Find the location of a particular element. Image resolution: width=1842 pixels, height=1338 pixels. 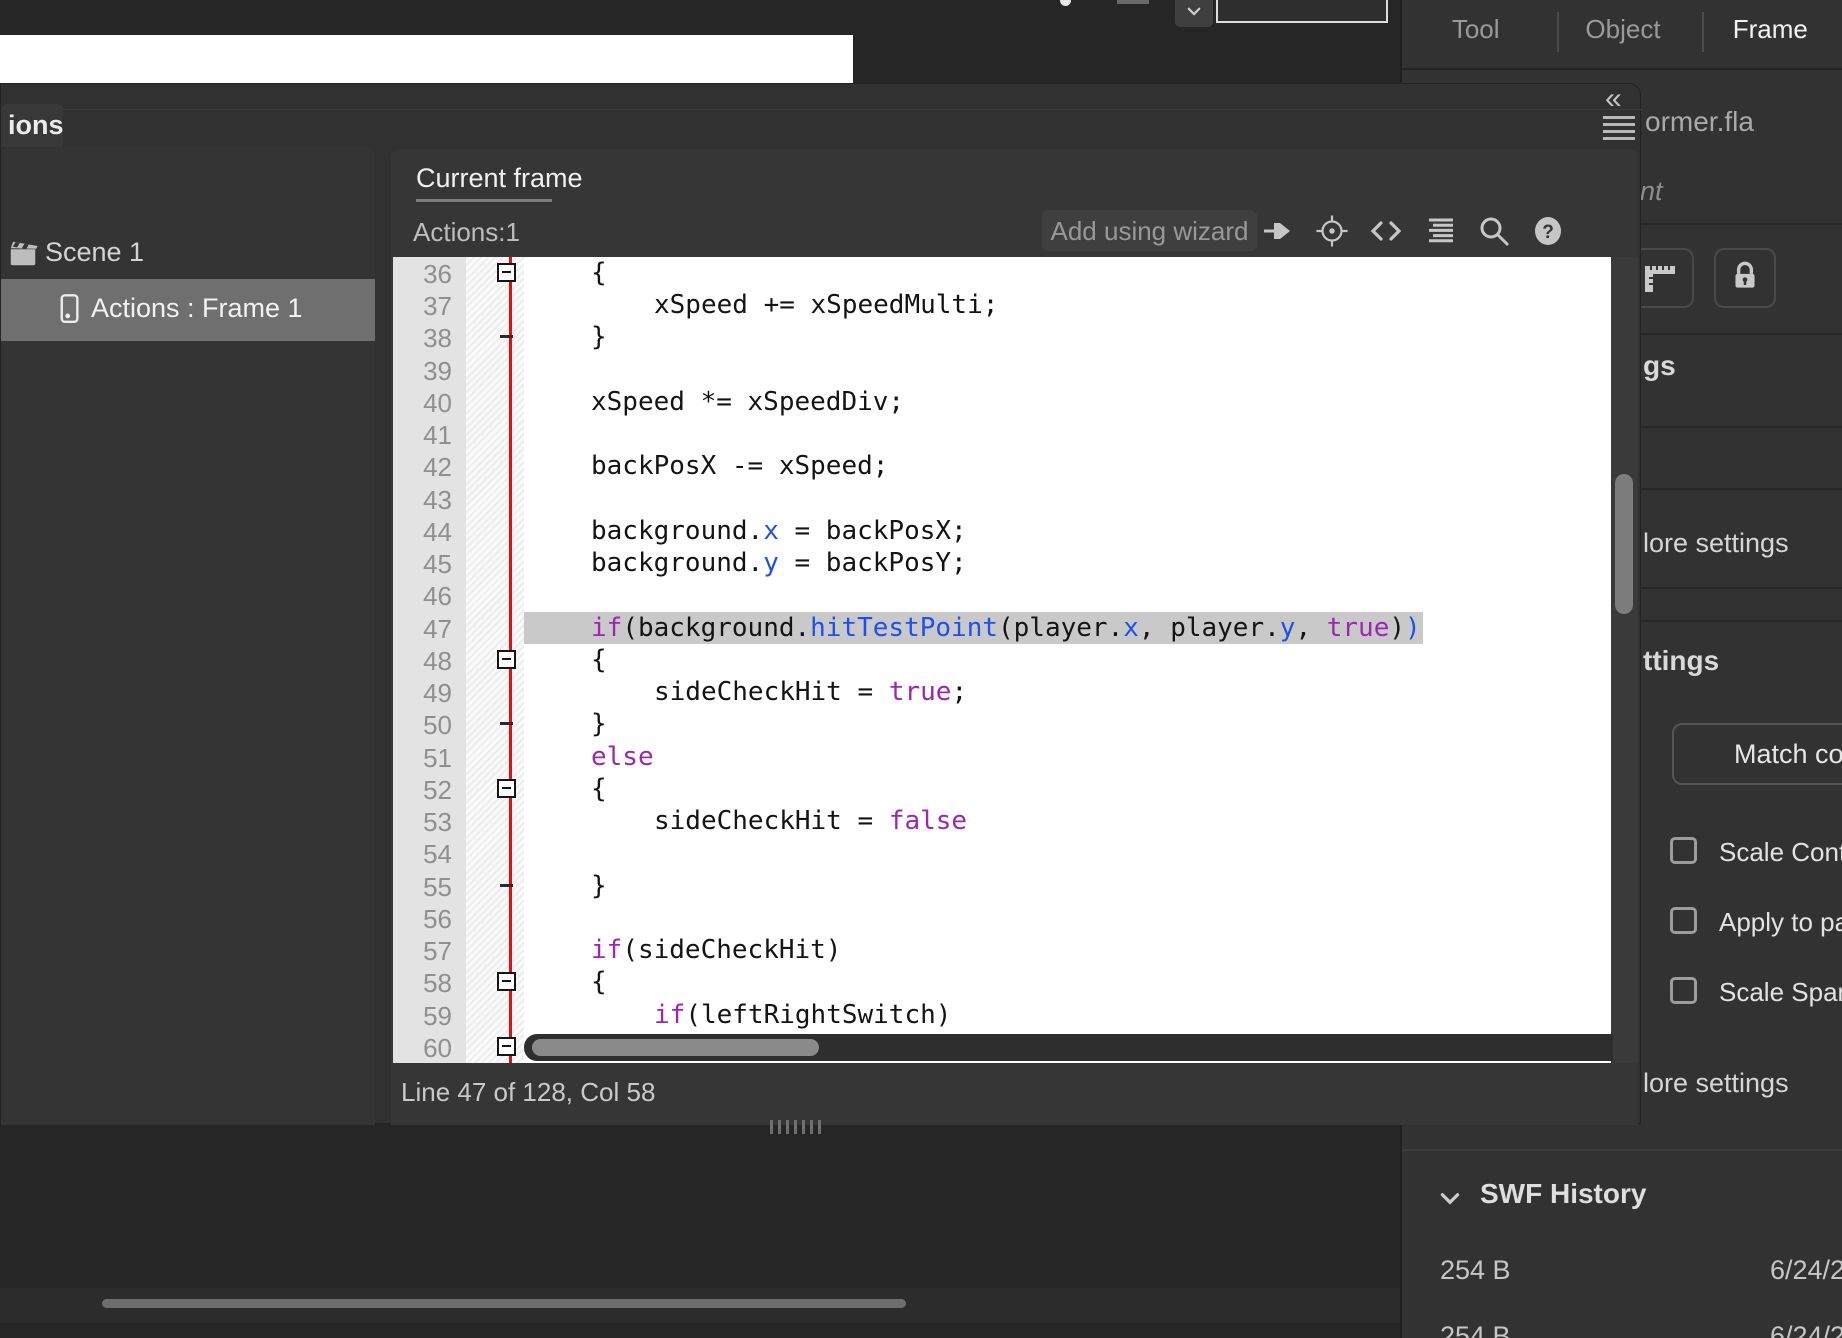

tab-tool: Tool is located at coordinates (1475, 34).